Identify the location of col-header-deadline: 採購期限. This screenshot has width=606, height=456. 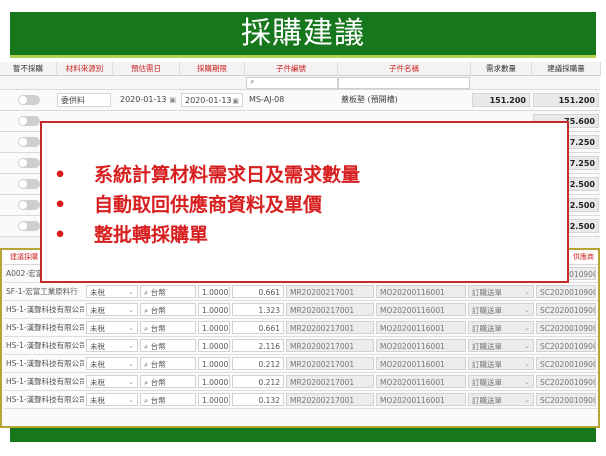
(212, 69).